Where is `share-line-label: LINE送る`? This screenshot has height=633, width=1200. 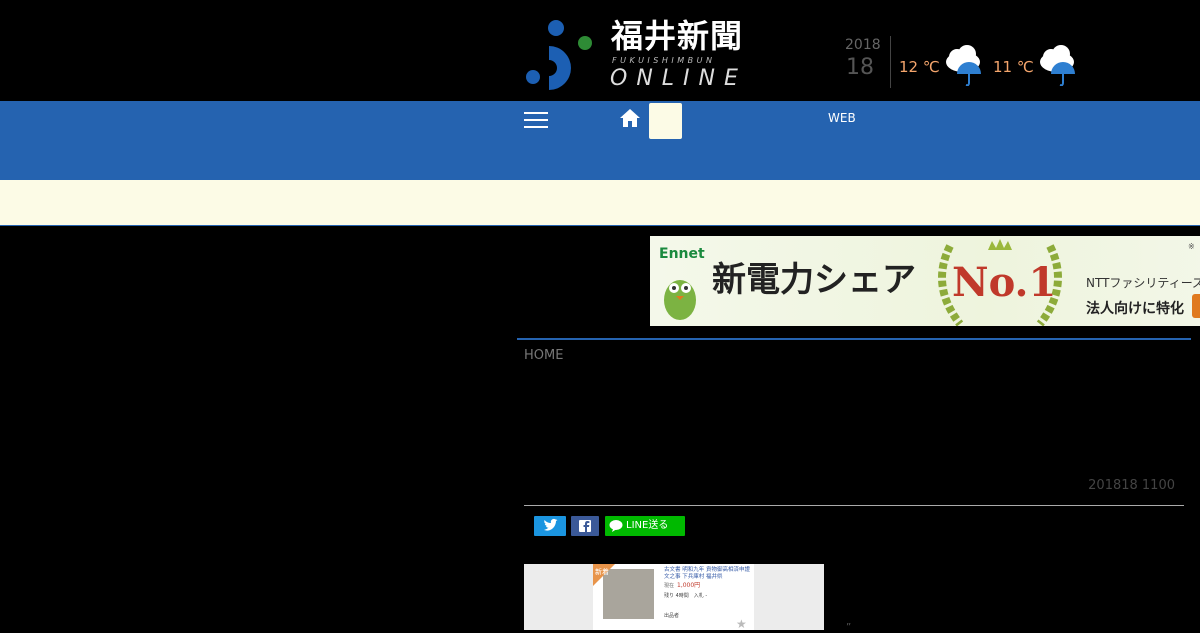
share-line-label: LINE送る is located at coordinates (647, 525).